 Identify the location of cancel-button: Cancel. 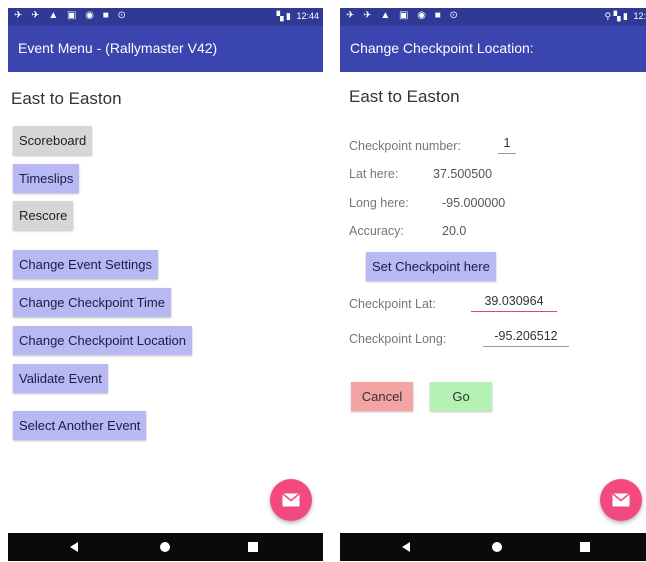
(382, 396).